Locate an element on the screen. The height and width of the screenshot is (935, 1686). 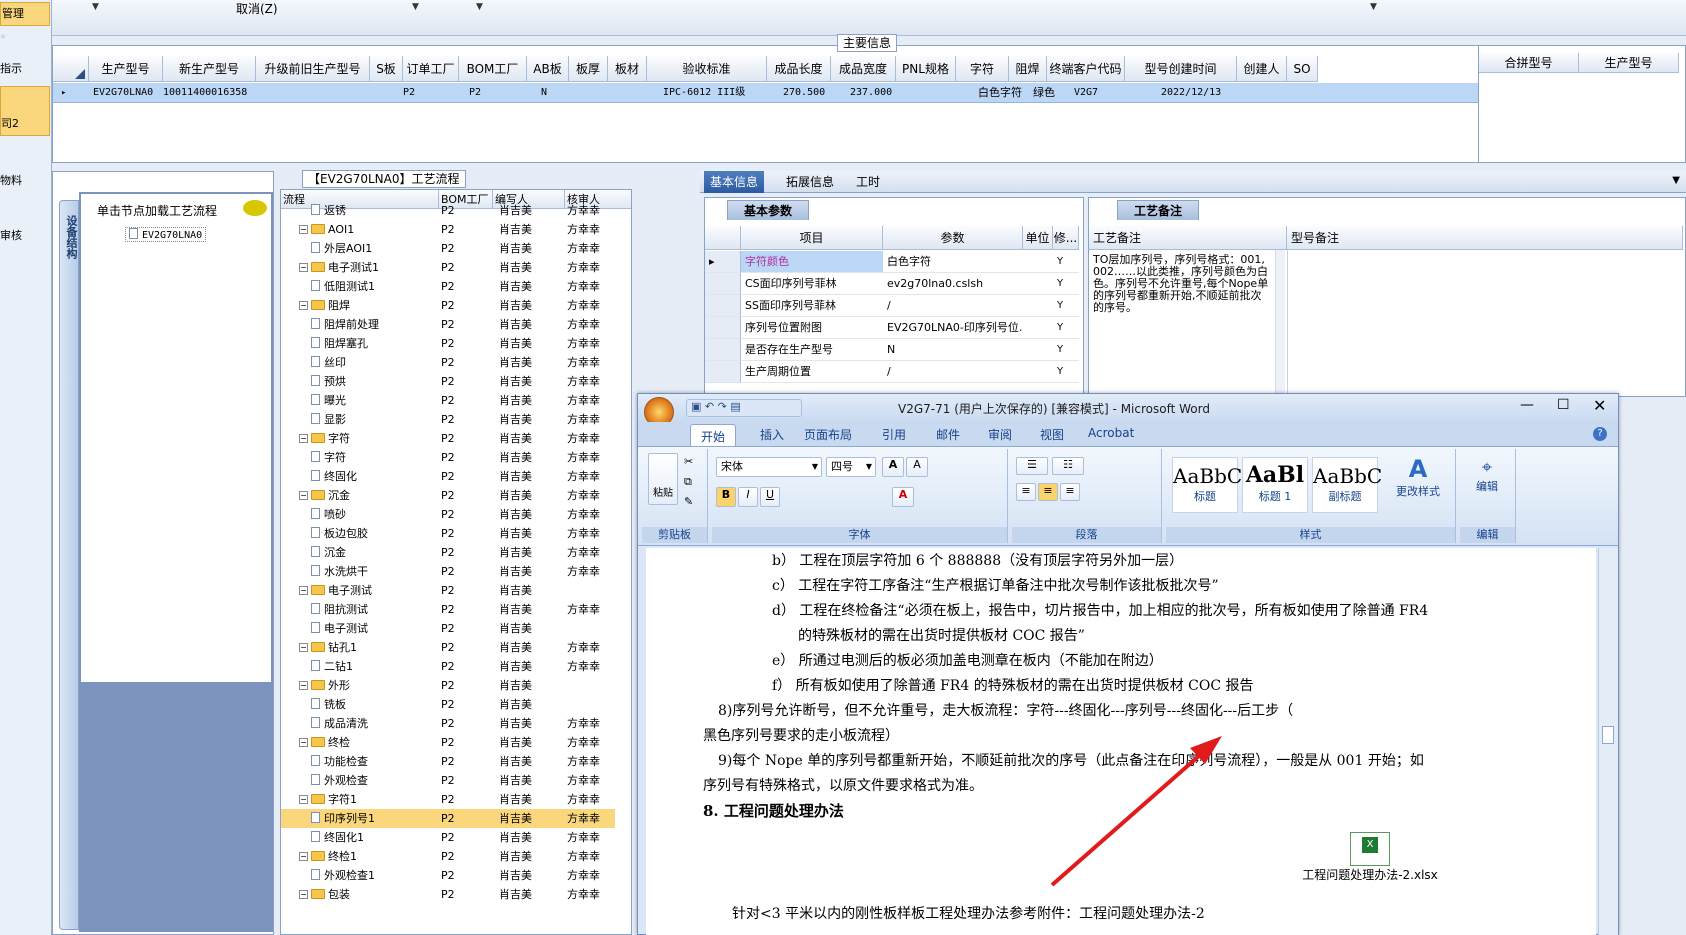
process-group-title: 【EV2G70LNA0】工艺流程 is located at coordinates (384, 179).